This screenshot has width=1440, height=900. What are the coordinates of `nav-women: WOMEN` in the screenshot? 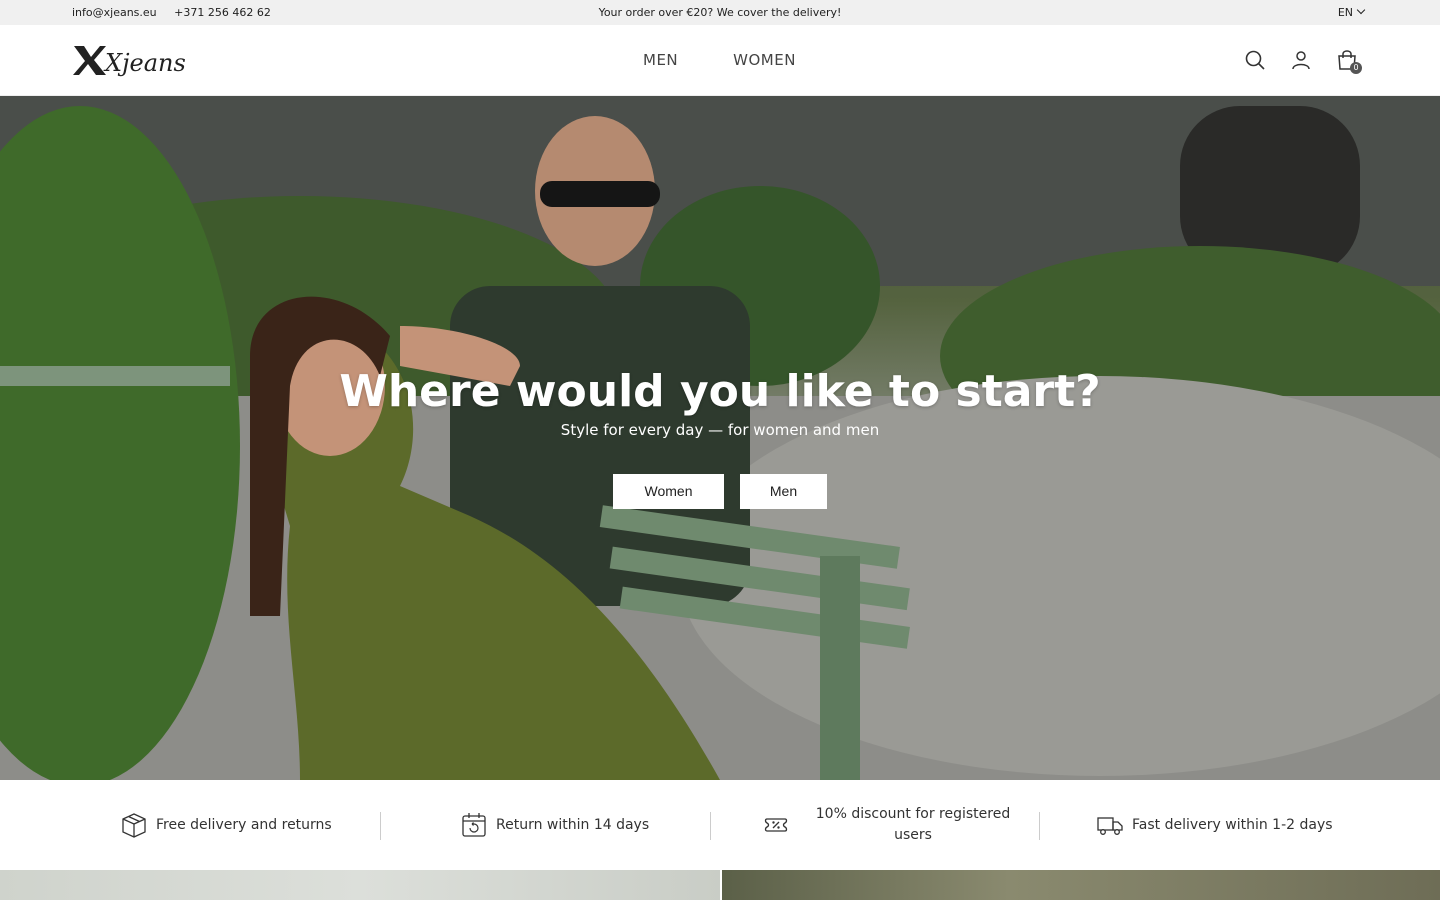 It's located at (764, 60).